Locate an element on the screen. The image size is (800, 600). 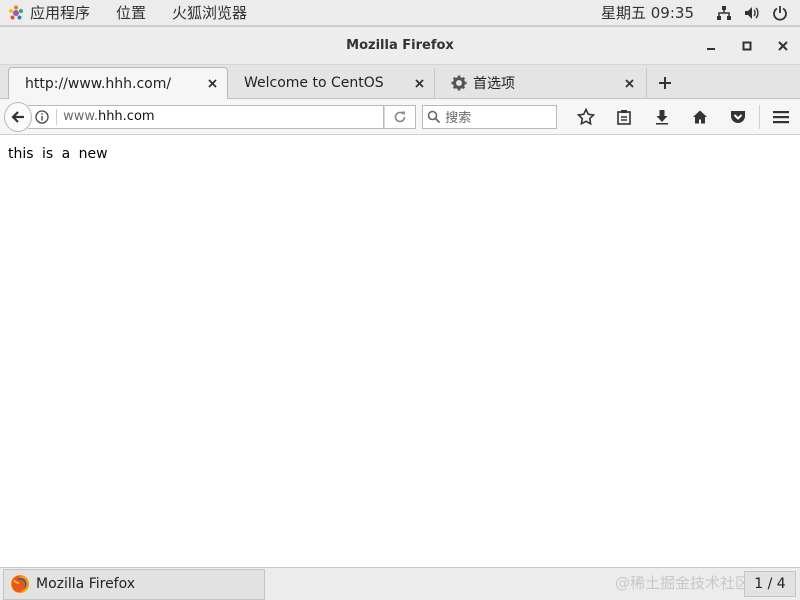
search-placeholder: 搜索 is located at coordinates (458, 118).